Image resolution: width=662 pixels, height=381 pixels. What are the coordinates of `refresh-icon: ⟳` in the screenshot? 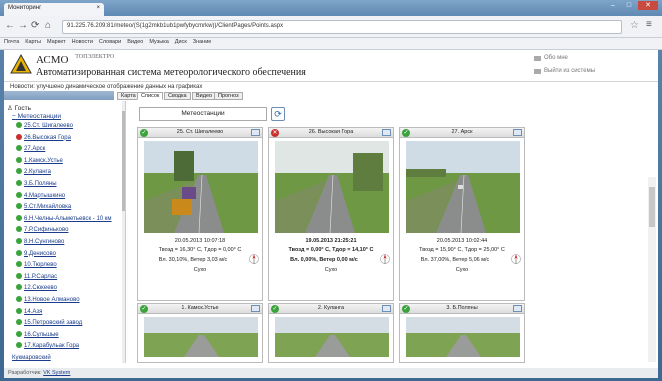 It's located at (278, 114).